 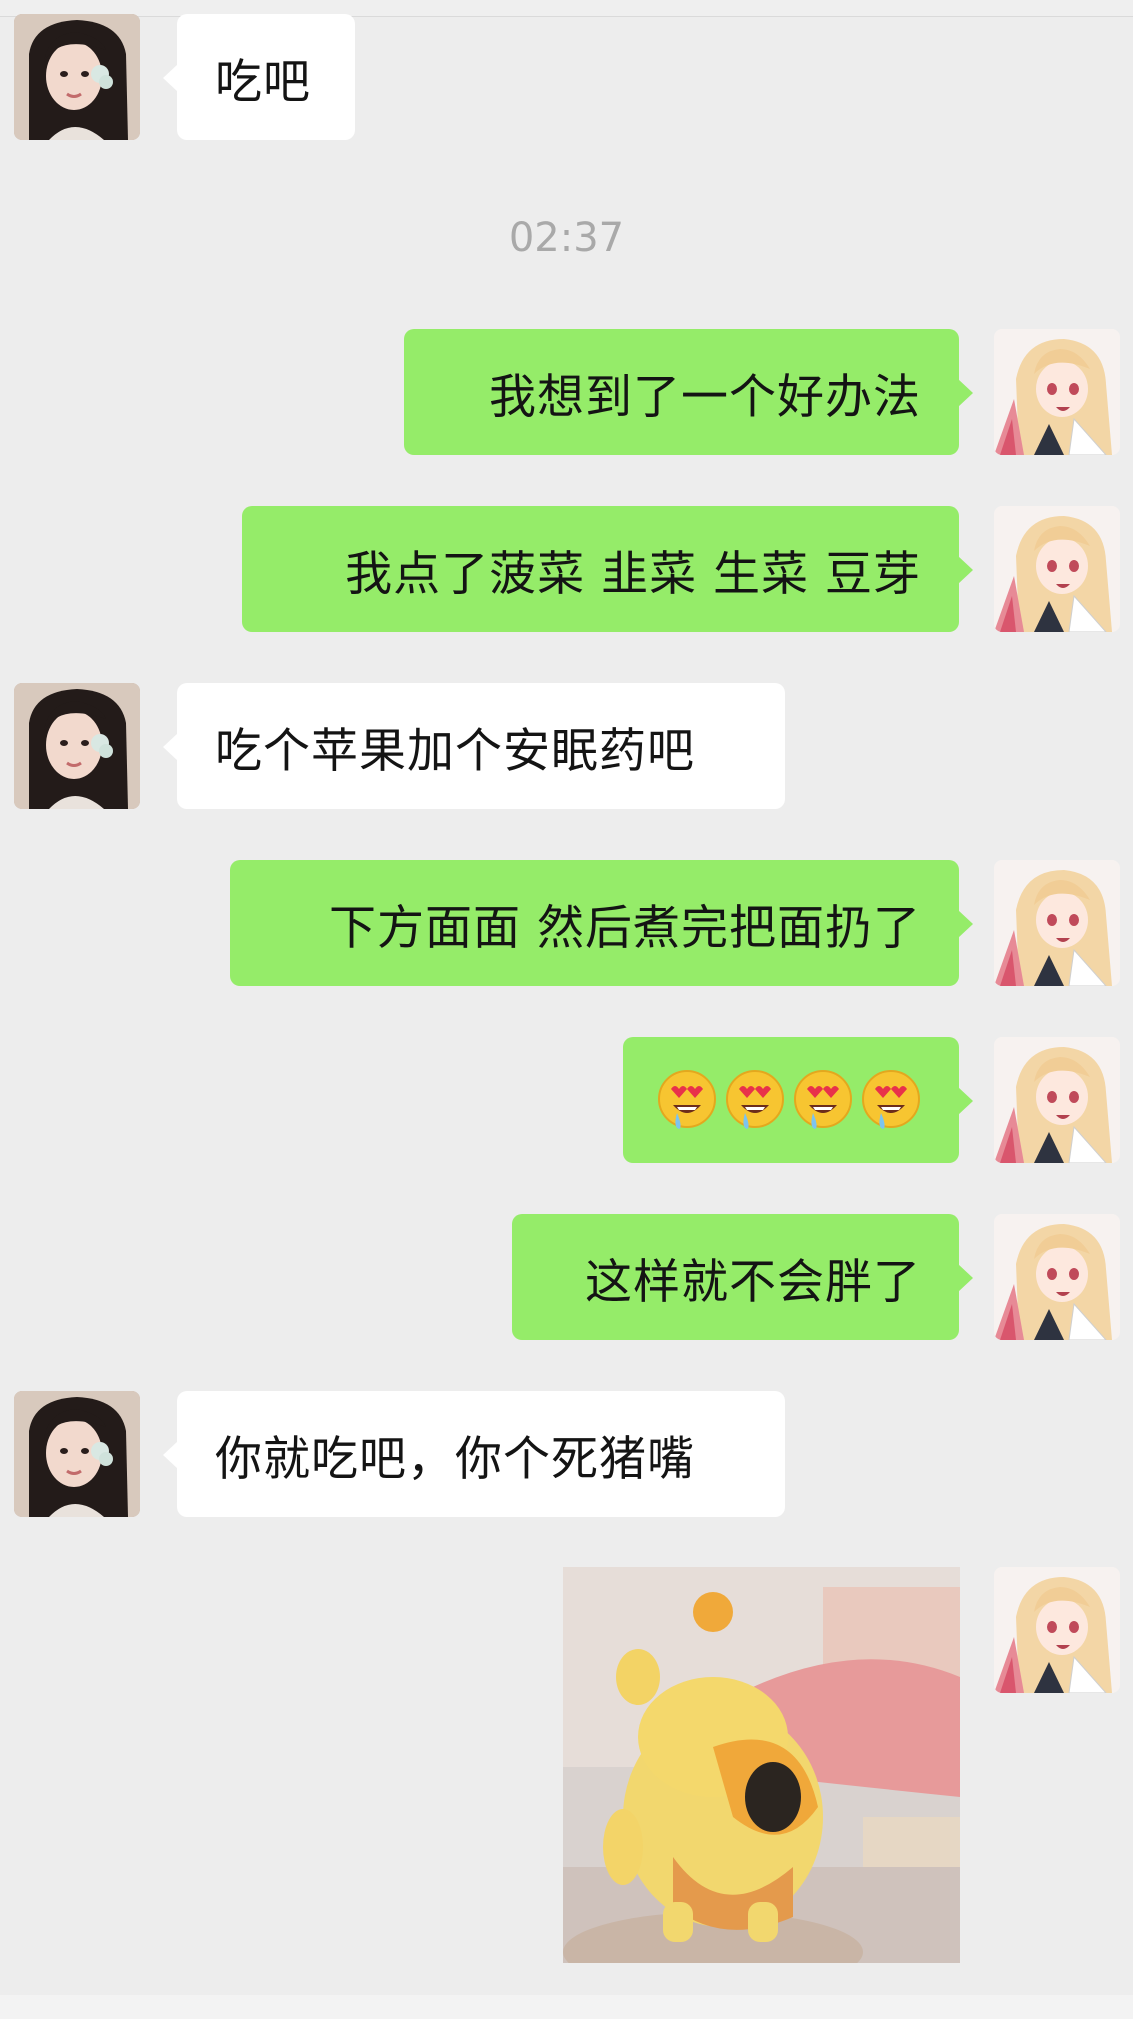 I want to click on message-text: 你就吃吧，你个死猪嘴, so click(x=455, y=1459).